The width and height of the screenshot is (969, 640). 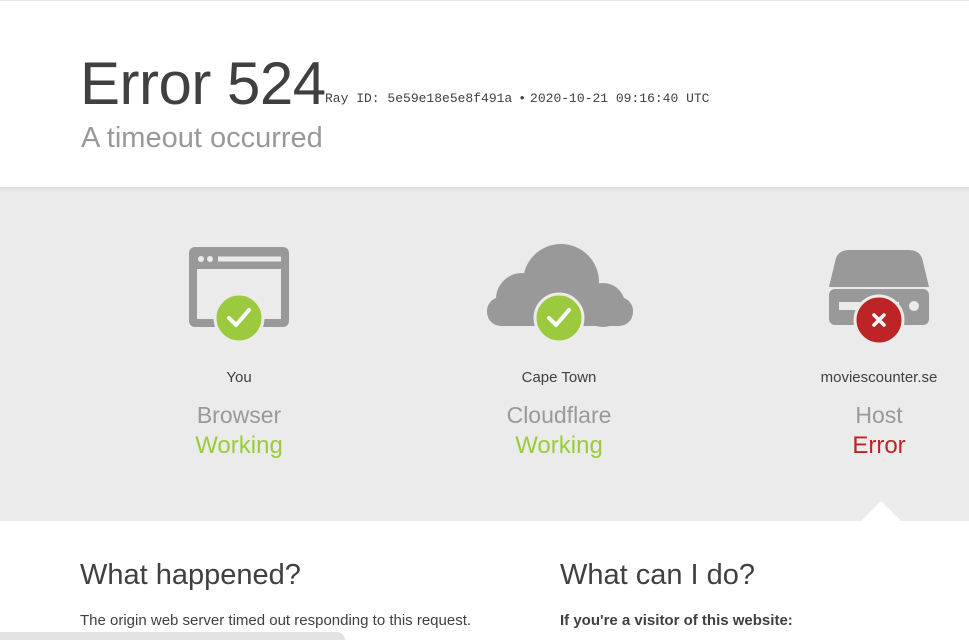 What do you see at coordinates (881, 511) in the screenshot?
I see `host-pointer-notch` at bounding box center [881, 511].